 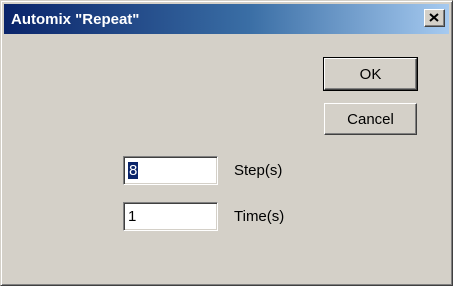 What do you see at coordinates (370, 119) in the screenshot?
I see `cancel-button: Cancel` at bounding box center [370, 119].